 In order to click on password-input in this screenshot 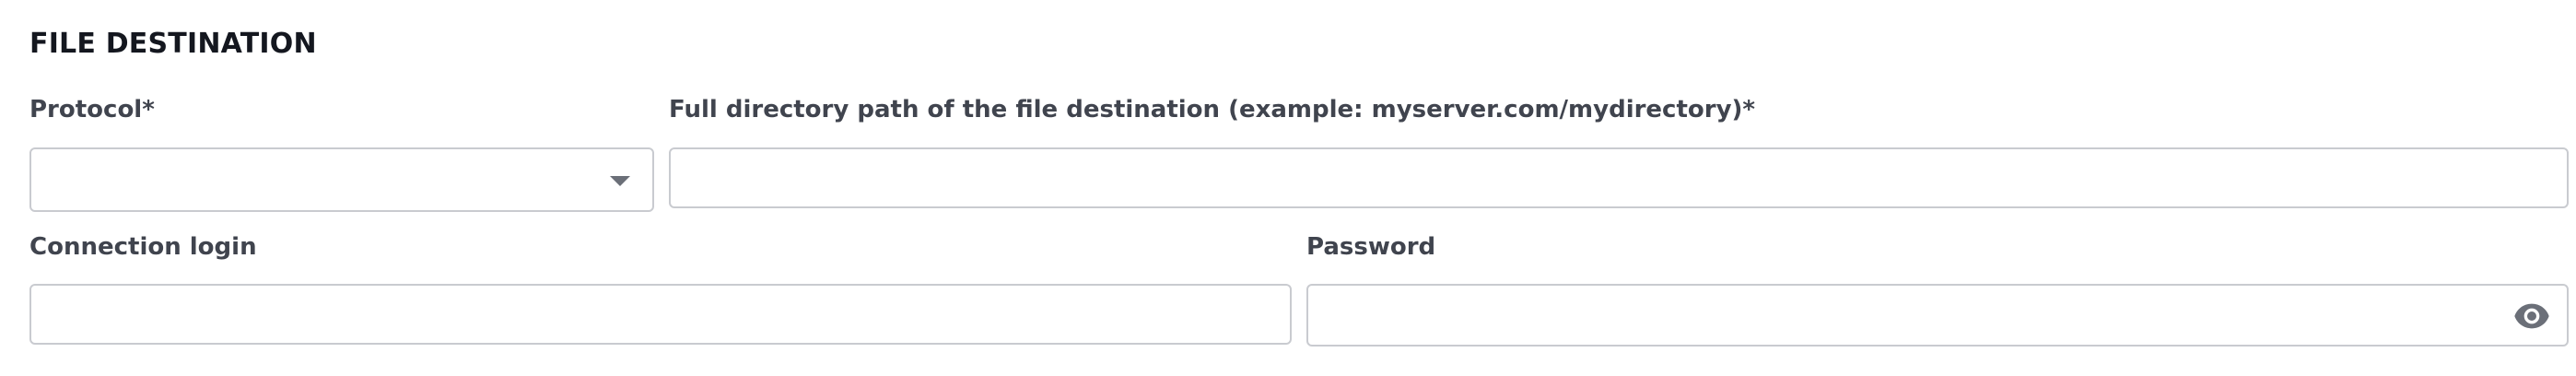, I will do `click(1937, 315)`.